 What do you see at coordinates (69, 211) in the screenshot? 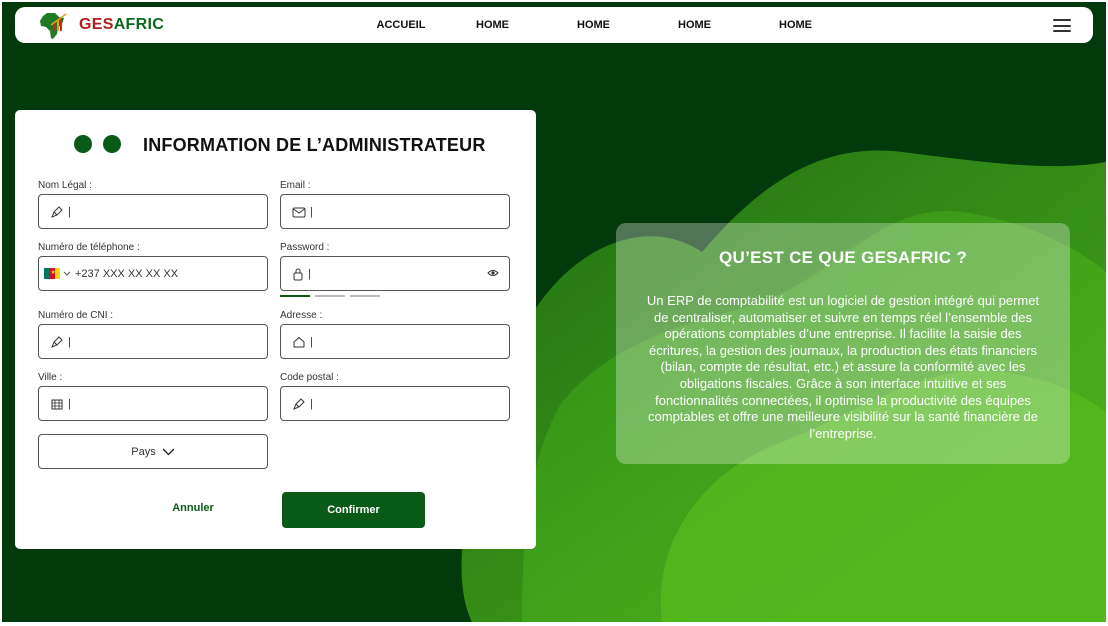
I see `nom-legal-value: |` at bounding box center [69, 211].